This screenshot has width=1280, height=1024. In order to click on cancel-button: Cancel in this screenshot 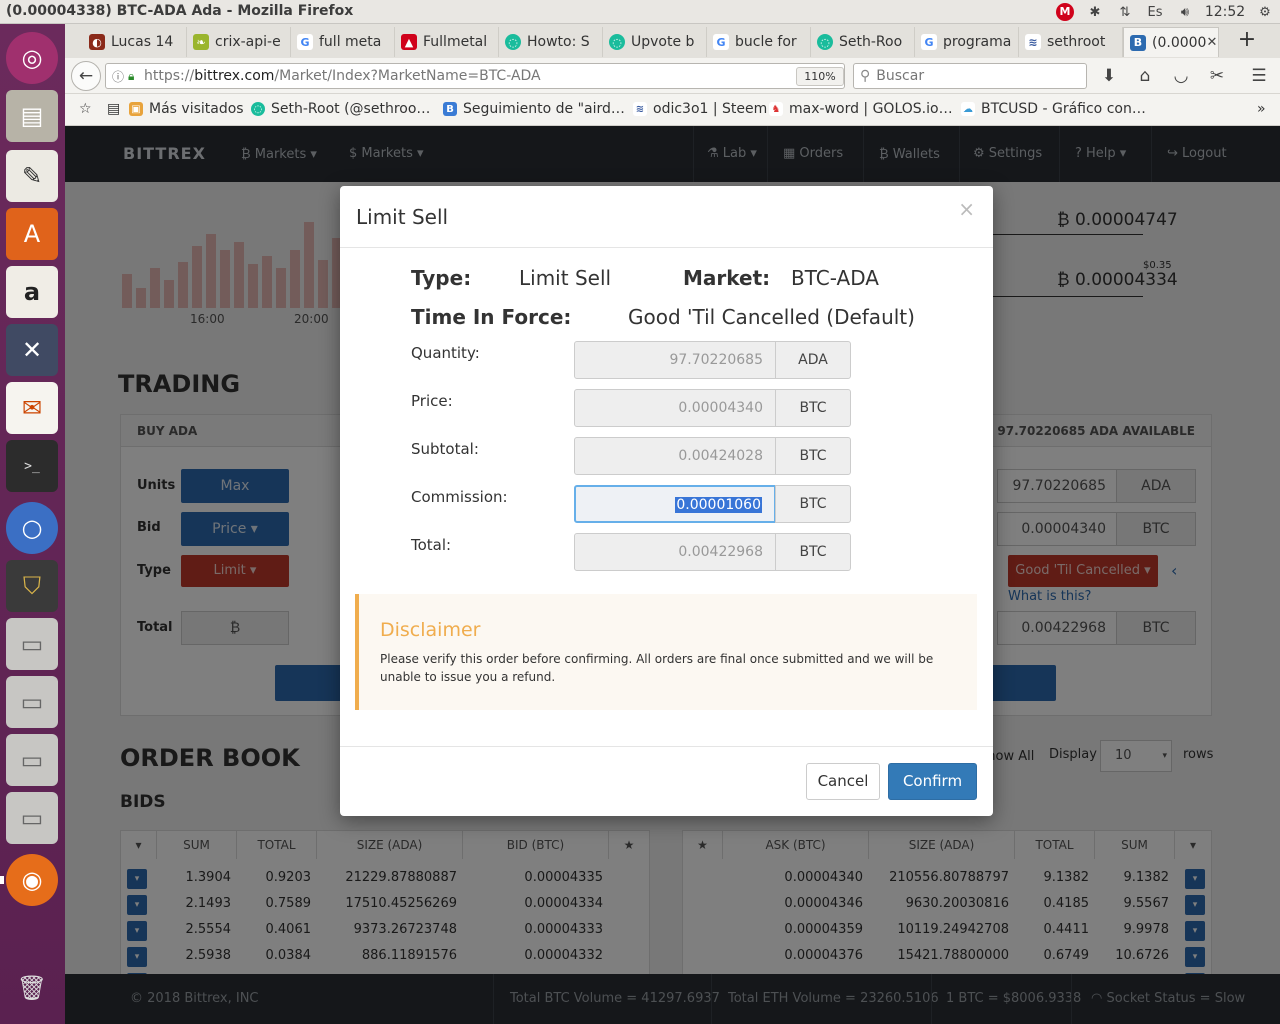, I will do `click(843, 781)`.